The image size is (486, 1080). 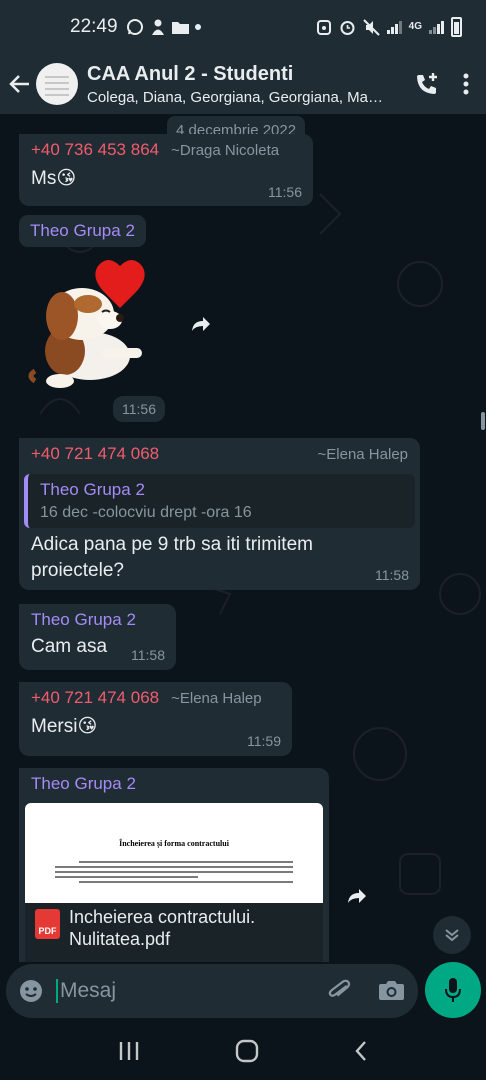 What do you see at coordinates (64, 726) in the screenshot?
I see `message-text: Mersi😘` at bounding box center [64, 726].